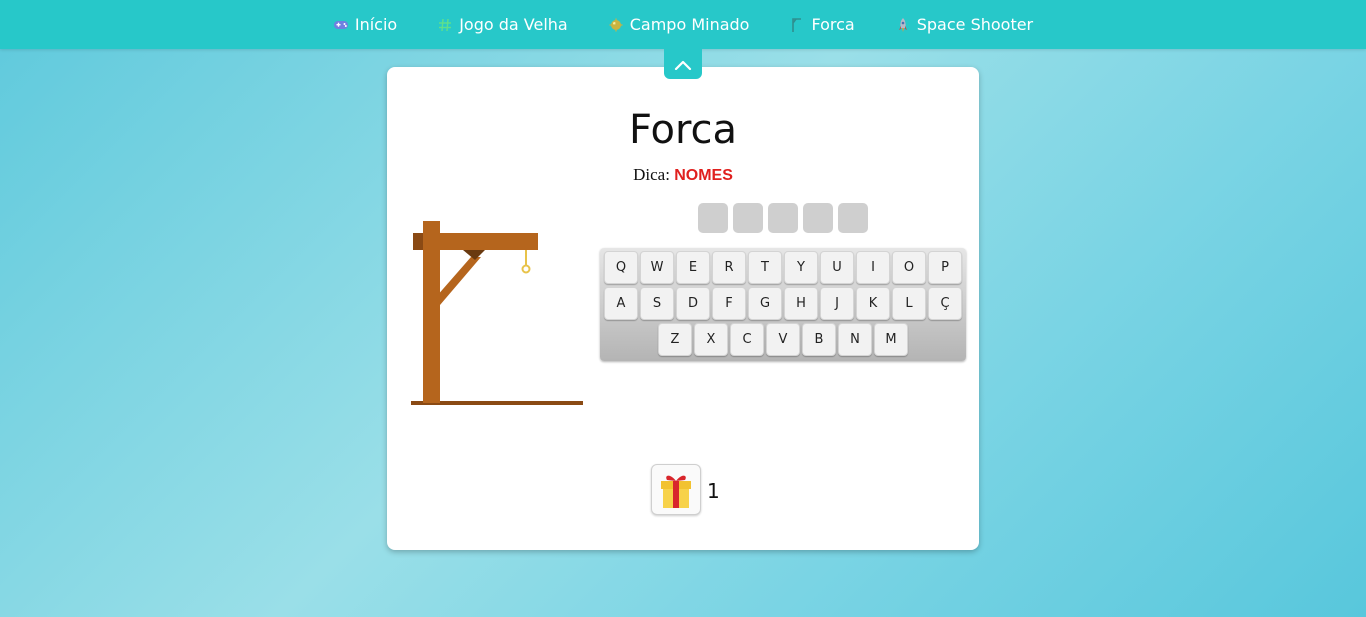  What do you see at coordinates (975, 24) in the screenshot?
I see `nav-item-label: Space Shooter` at bounding box center [975, 24].